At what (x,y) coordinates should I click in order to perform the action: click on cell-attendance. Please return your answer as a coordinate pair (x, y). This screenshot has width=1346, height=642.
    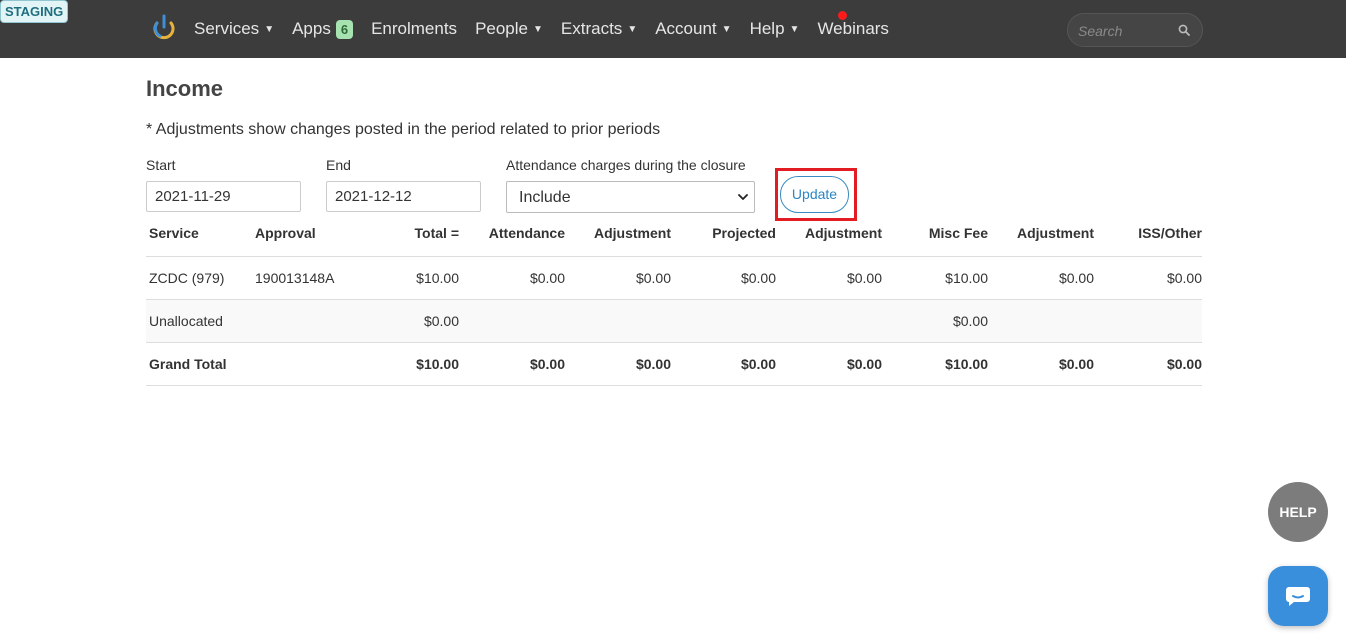
    Looking at the image, I should click on (512, 321).